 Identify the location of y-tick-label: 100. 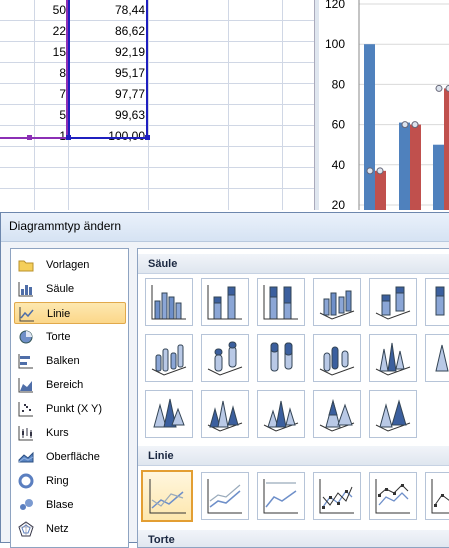
(335, 44).